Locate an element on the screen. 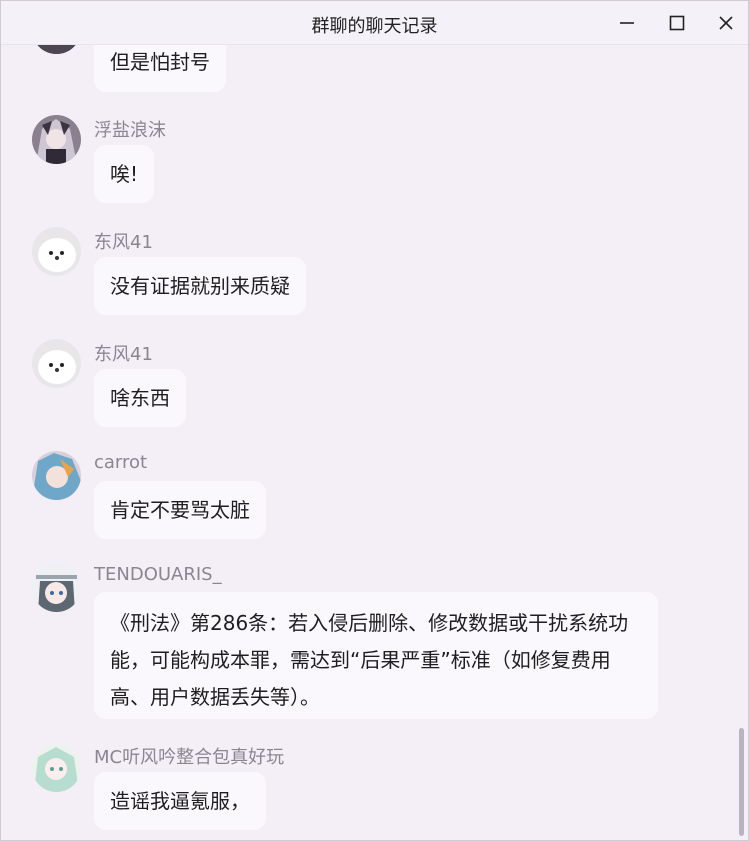 The width and height of the screenshot is (749, 841). minimize-icon is located at coordinates (627, 23).